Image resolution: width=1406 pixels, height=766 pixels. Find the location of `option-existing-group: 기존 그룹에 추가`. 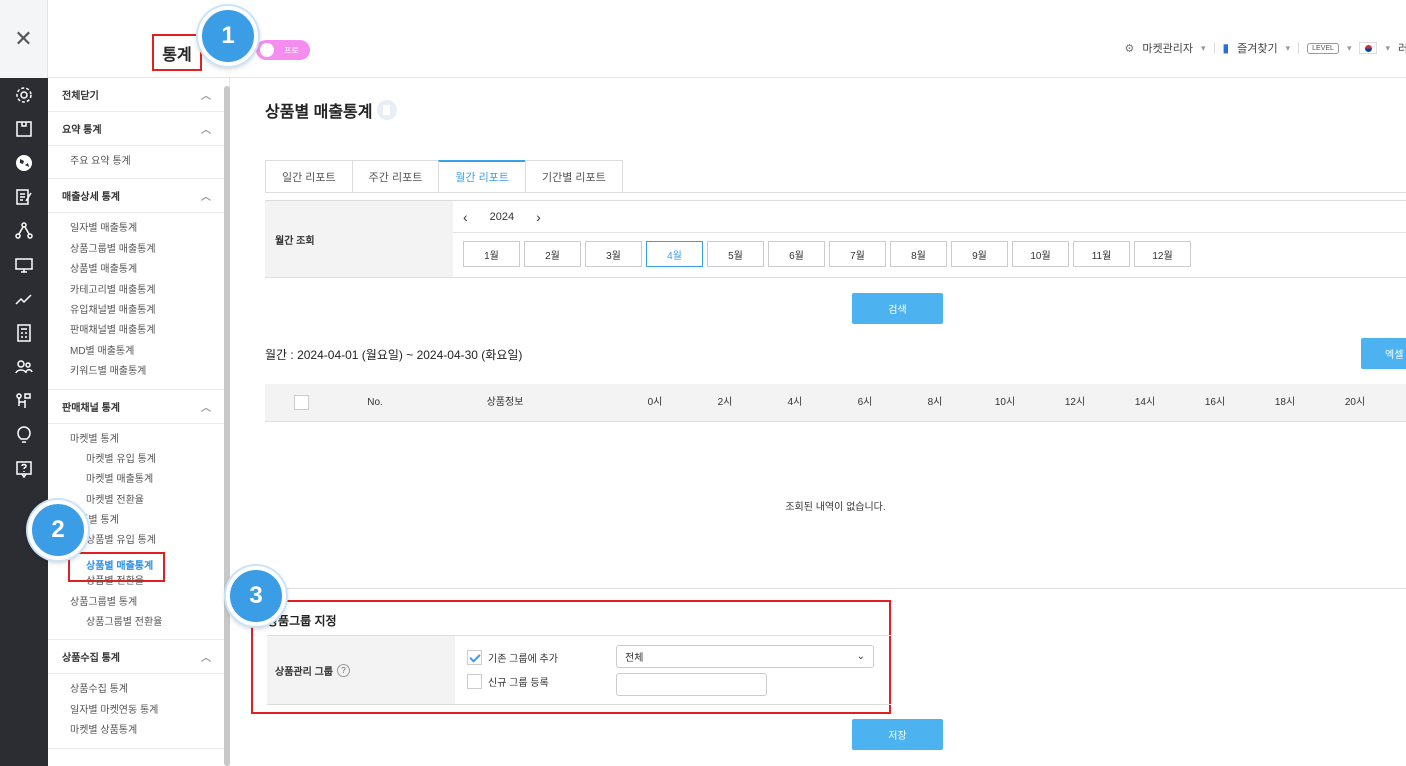

option-existing-group: 기존 그룹에 추가 is located at coordinates (512, 657).